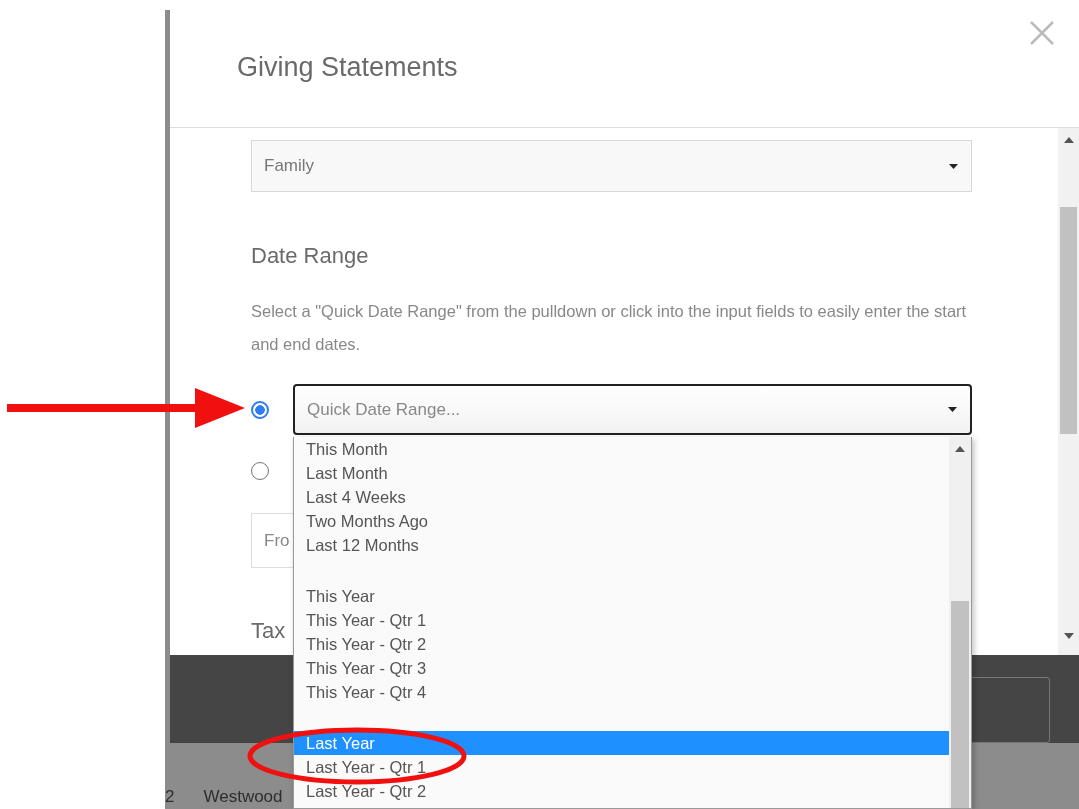 The height and width of the screenshot is (809, 1079). Describe the element at coordinates (621, 596) in the screenshot. I see `dropdown-option: This Year` at that location.